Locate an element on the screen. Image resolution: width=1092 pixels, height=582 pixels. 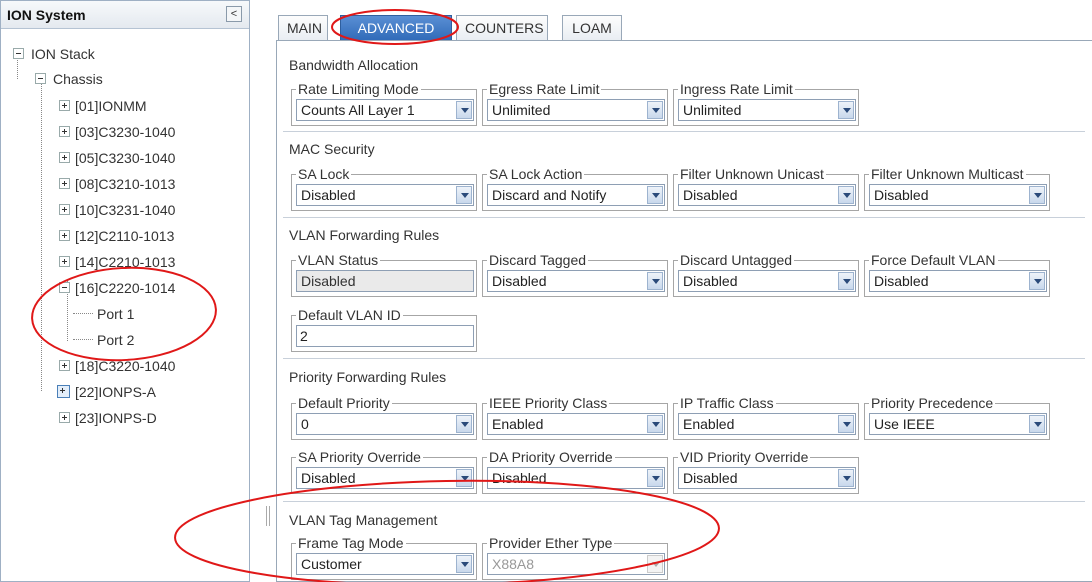
force-default-vlan-group: Force Default VLAN Disabled is located at coordinates (957, 274).